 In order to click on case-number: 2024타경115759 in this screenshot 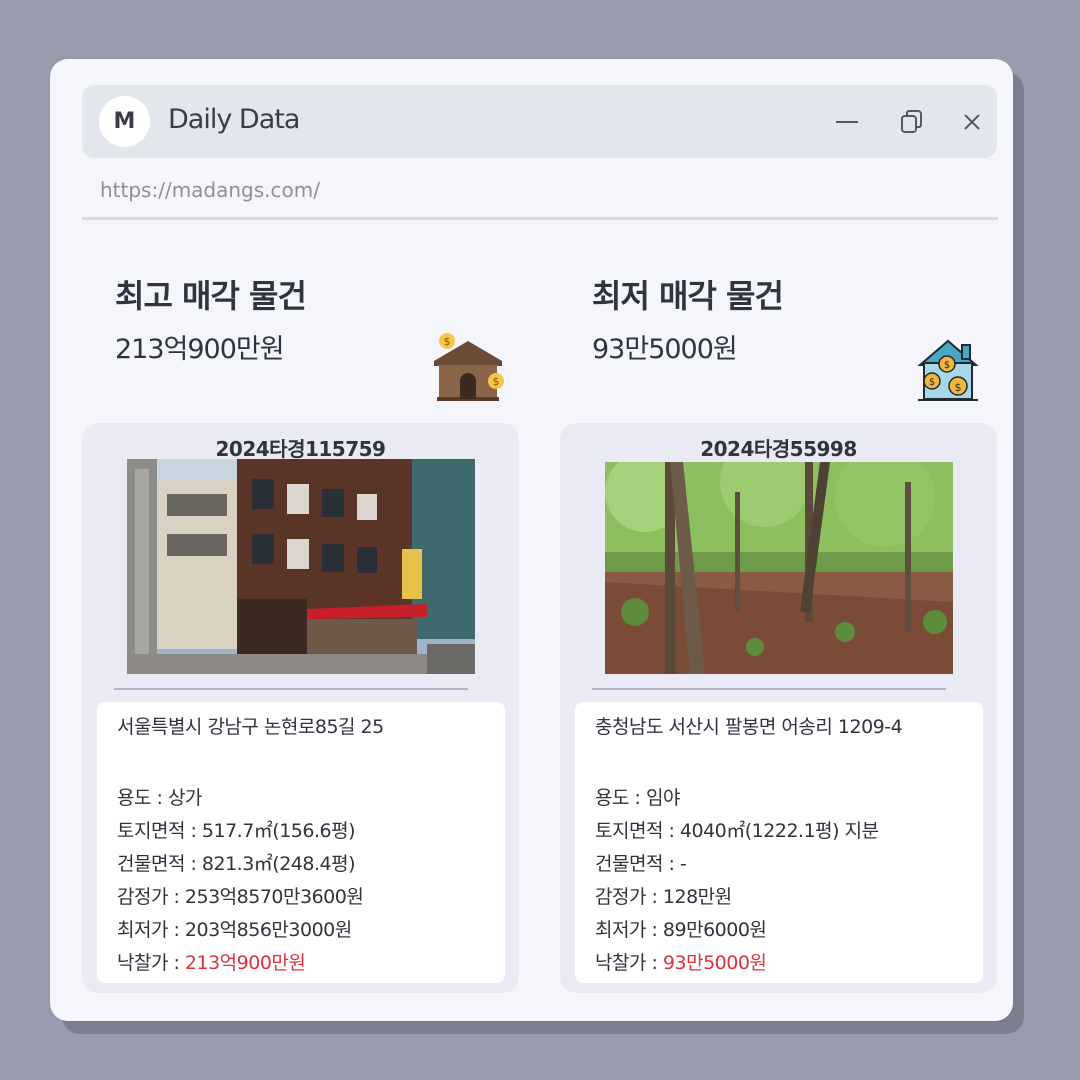, I will do `click(300, 449)`.